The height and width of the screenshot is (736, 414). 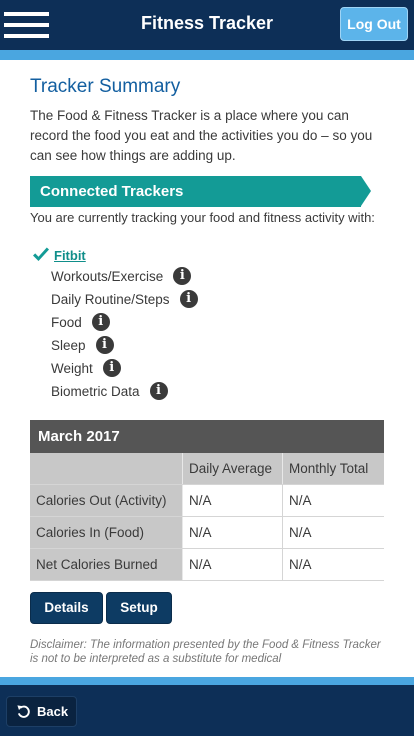 I want to click on feature-item: Food i, so click(x=80, y=322).